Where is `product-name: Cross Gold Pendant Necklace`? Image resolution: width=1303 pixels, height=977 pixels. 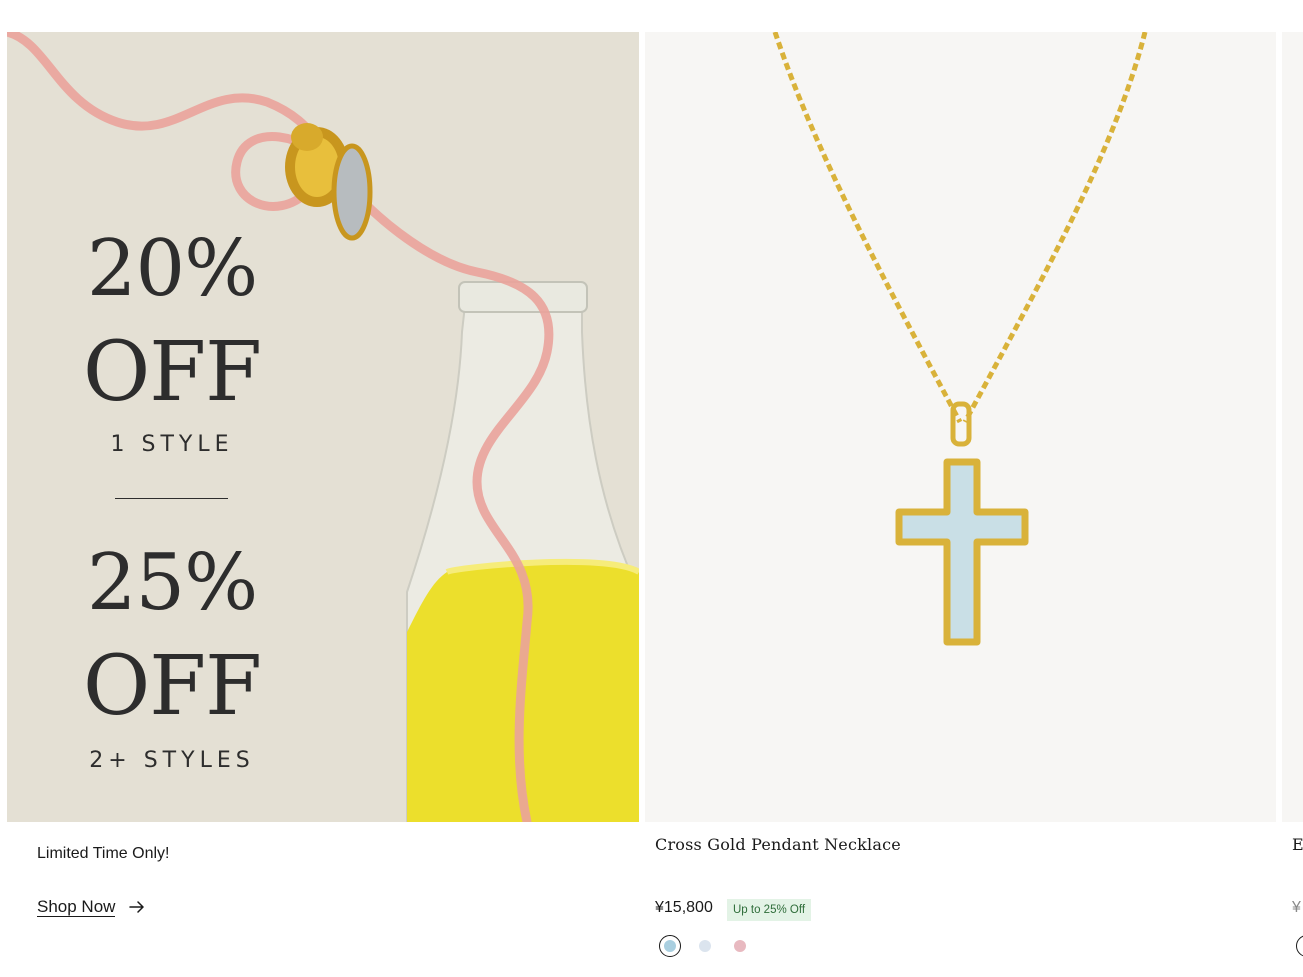
product-name: Cross Gold Pendant Necklace is located at coordinates (778, 844).